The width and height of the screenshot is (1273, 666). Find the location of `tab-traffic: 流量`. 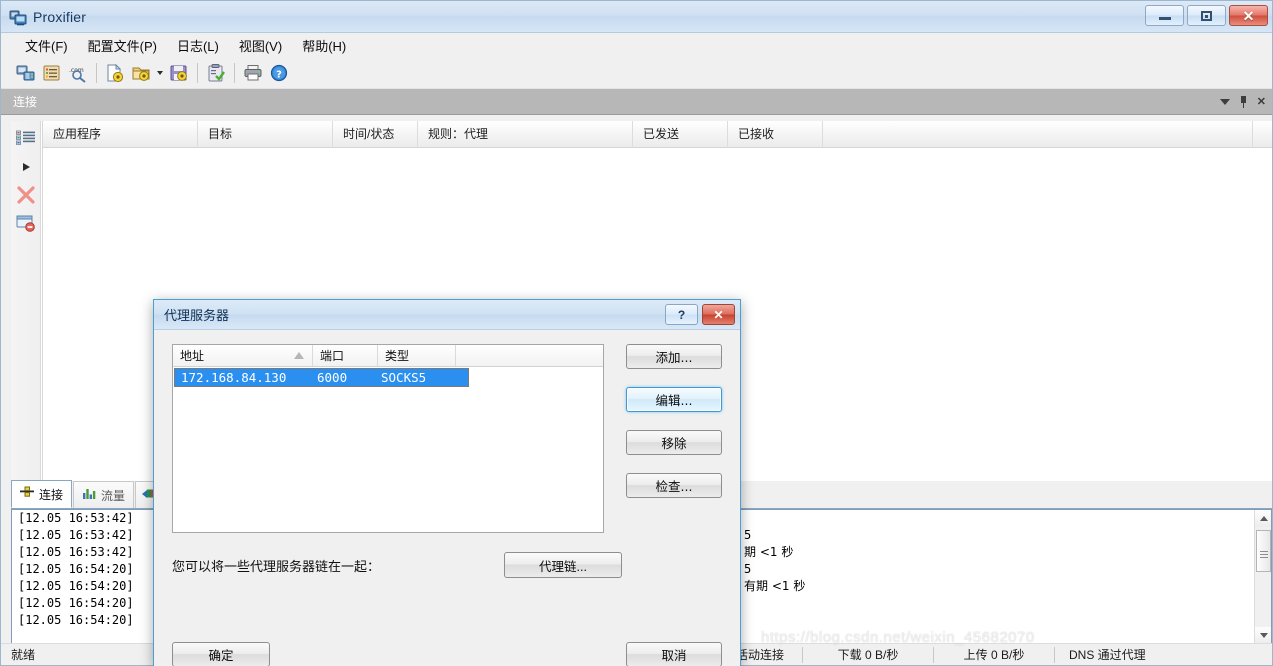

tab-traffic: 流量 is located at coordinates (104, 494).